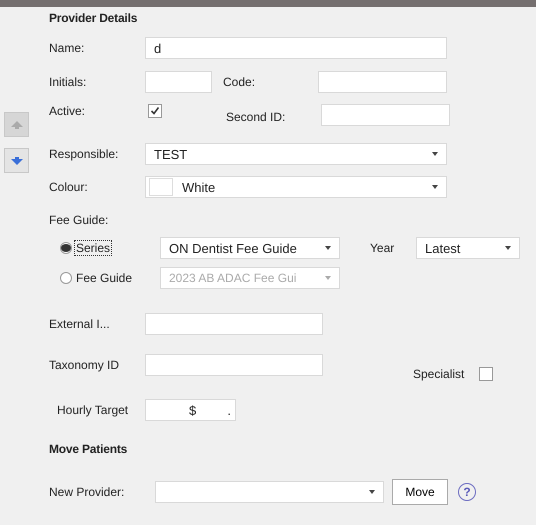  I want to click on hourly-target-field: $ ., so click(190, 410).